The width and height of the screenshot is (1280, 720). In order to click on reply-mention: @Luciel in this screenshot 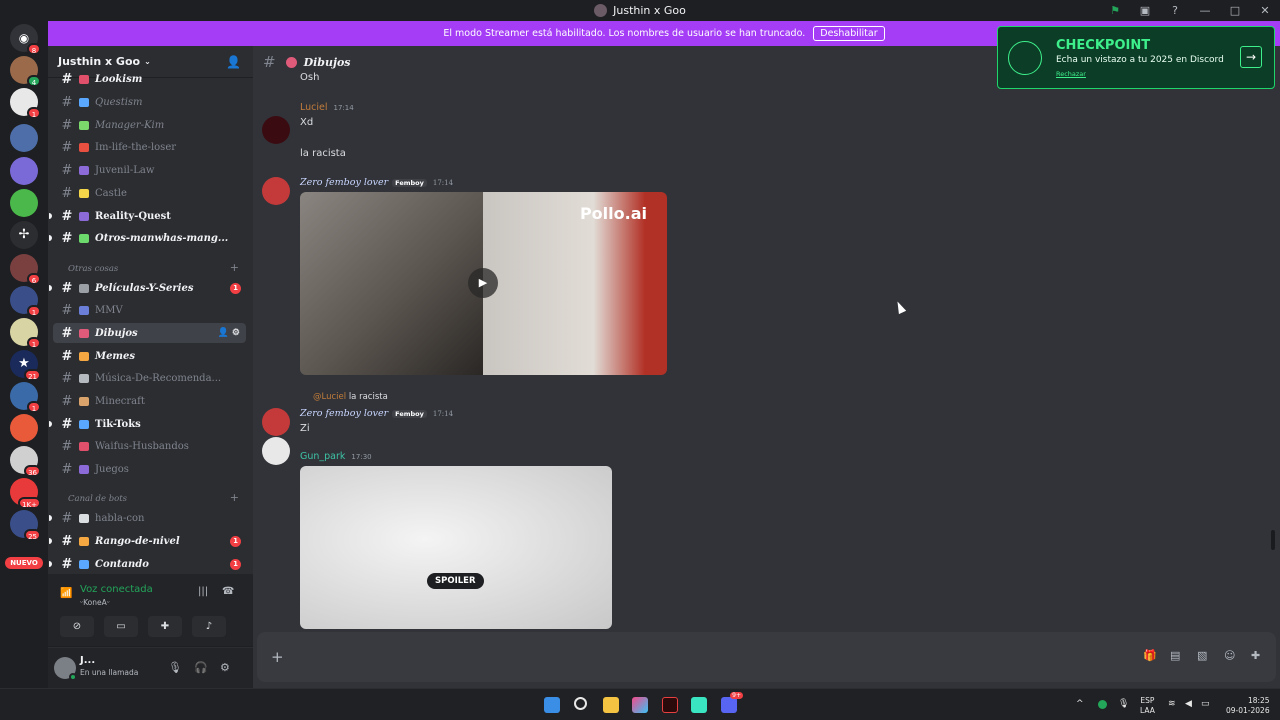, I will do `click(329, 397)`.